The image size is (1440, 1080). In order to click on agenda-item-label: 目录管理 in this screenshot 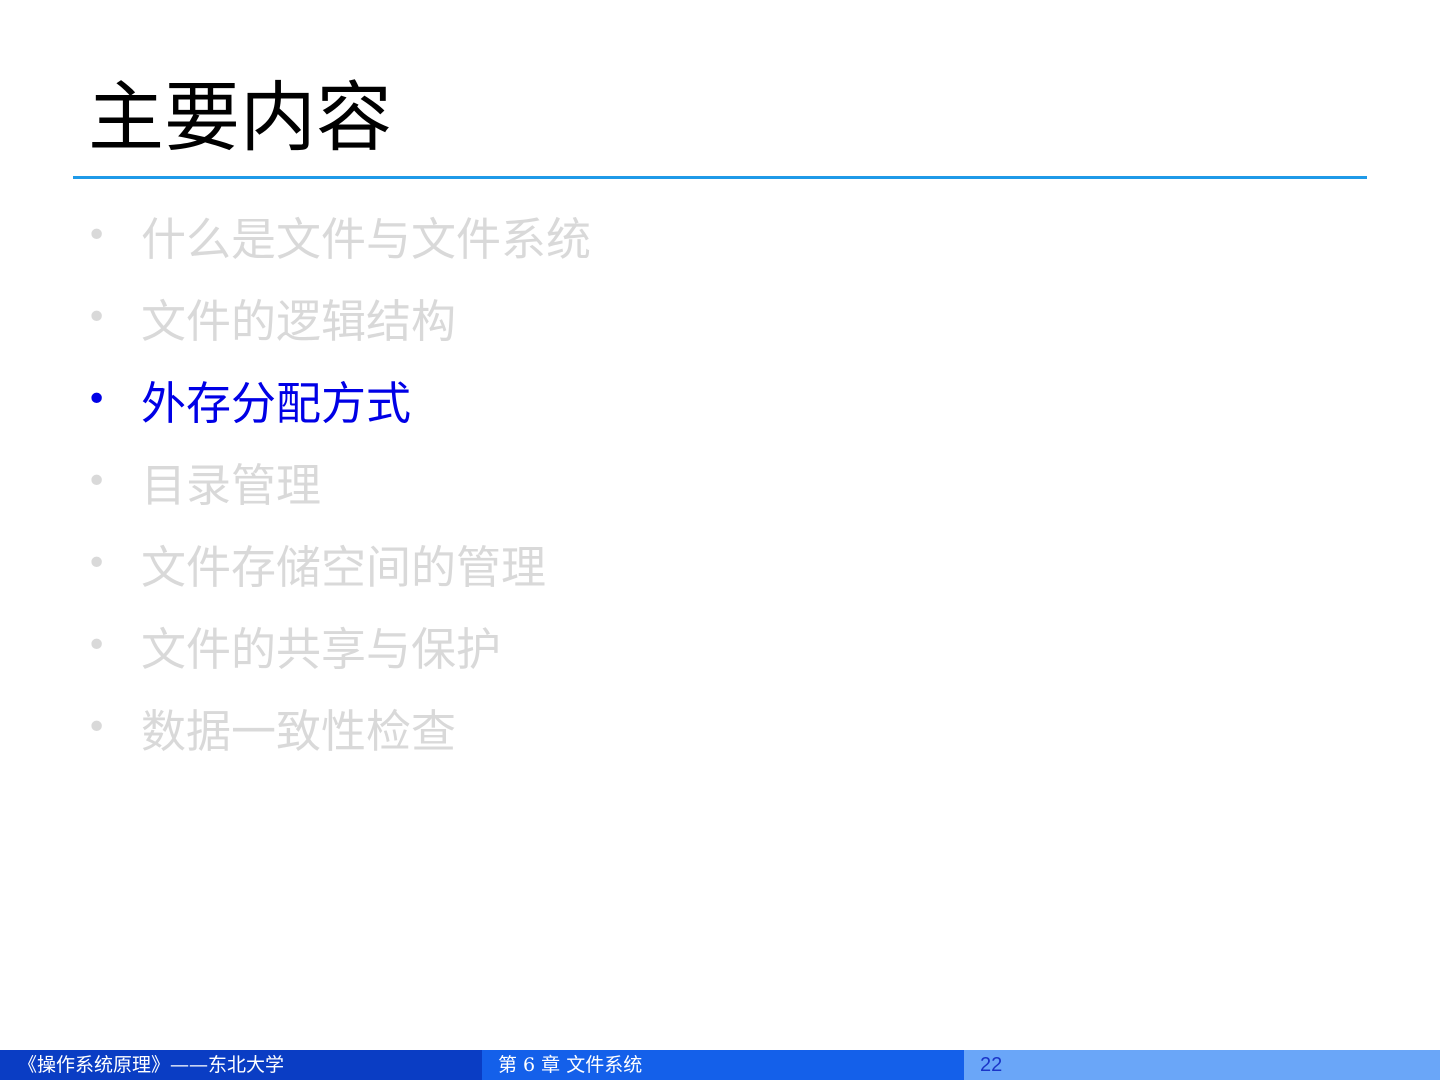, I will do `click(231, 485)`.